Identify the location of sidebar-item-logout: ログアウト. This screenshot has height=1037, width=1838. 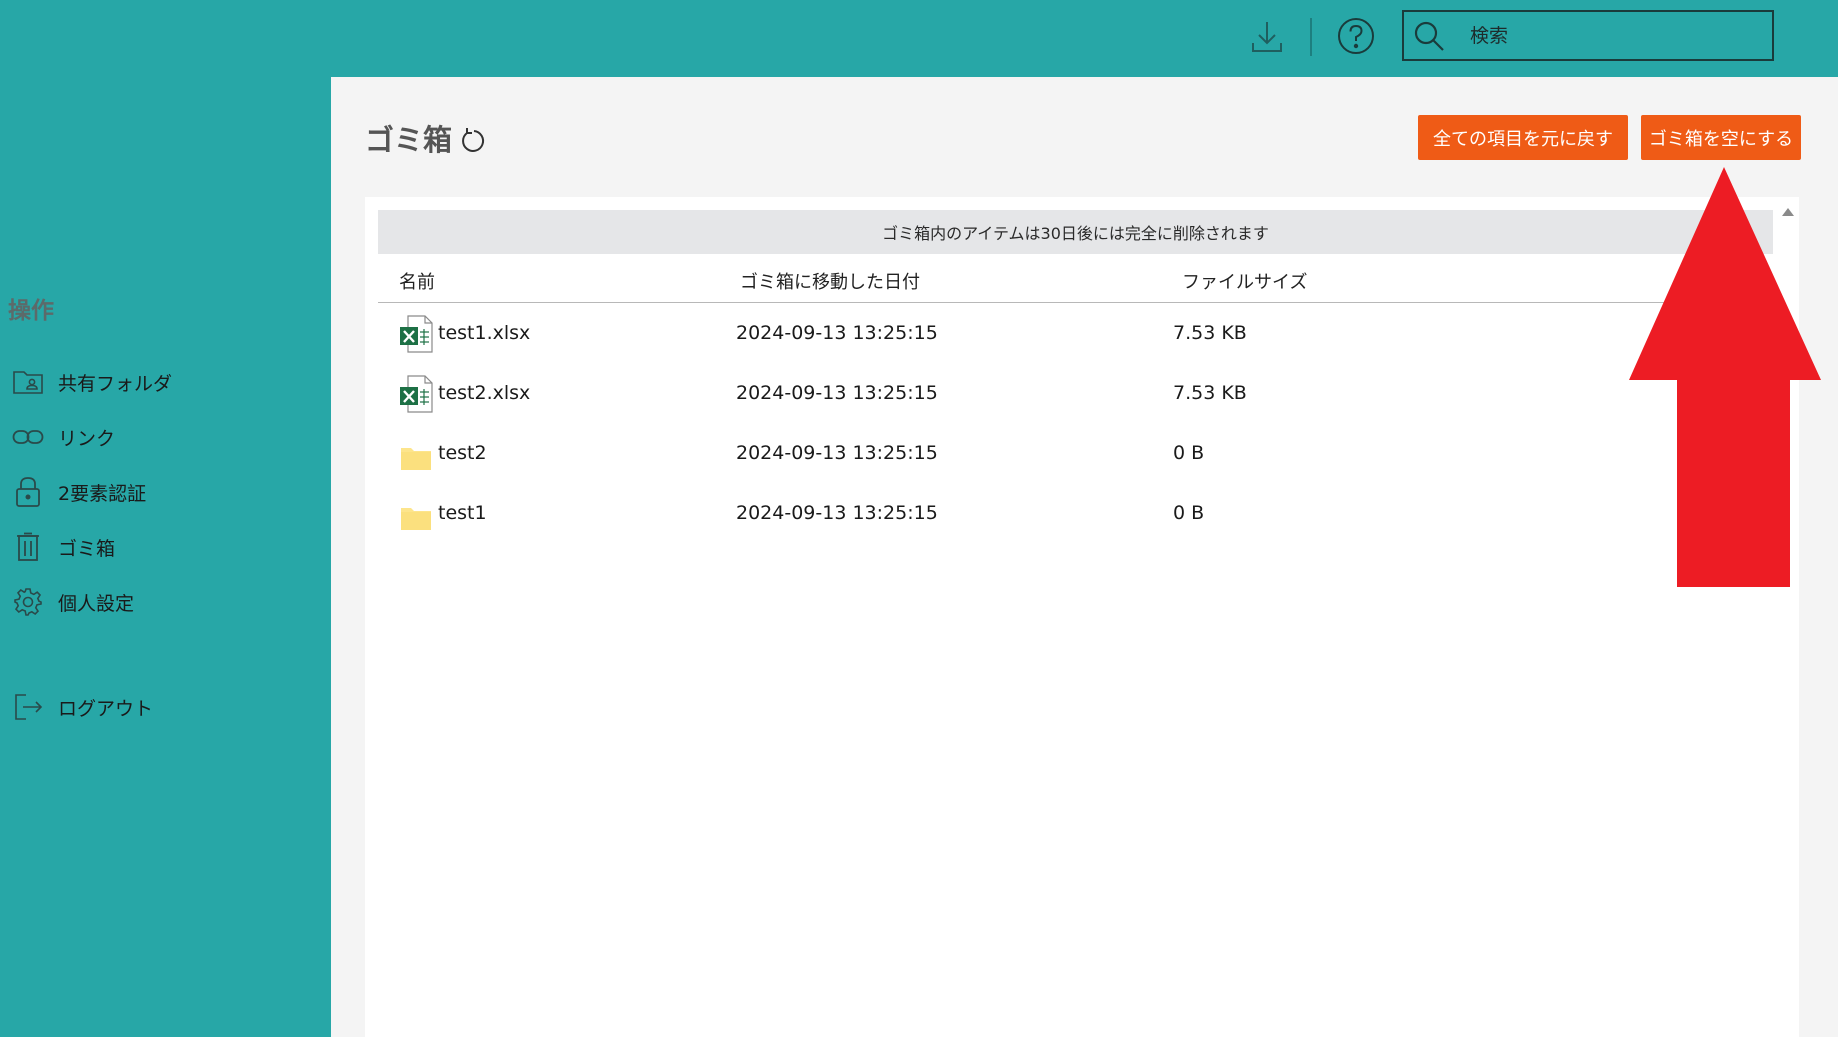
(82, 707).